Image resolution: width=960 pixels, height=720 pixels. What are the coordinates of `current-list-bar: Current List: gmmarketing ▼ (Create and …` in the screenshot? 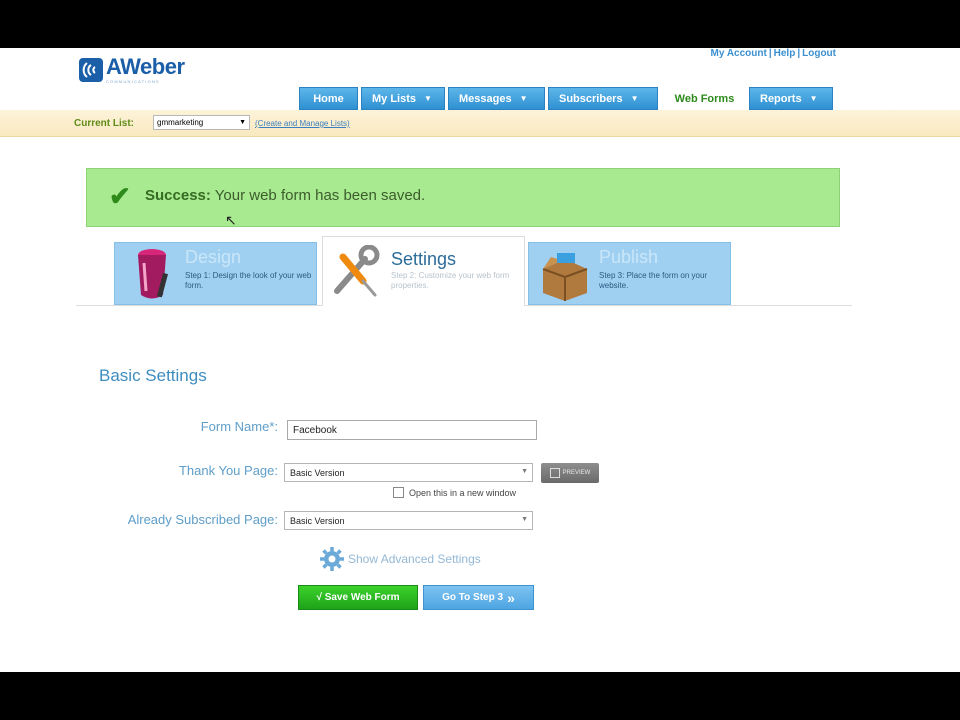 It's located at (480, 123).